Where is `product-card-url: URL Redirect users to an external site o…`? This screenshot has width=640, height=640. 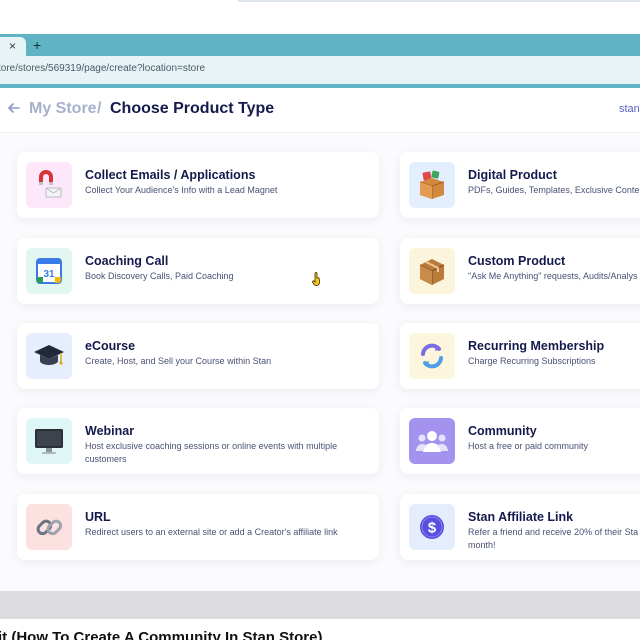
product-card-url: URL Redirect users to an external site o… is located at coordinates (198, 527).